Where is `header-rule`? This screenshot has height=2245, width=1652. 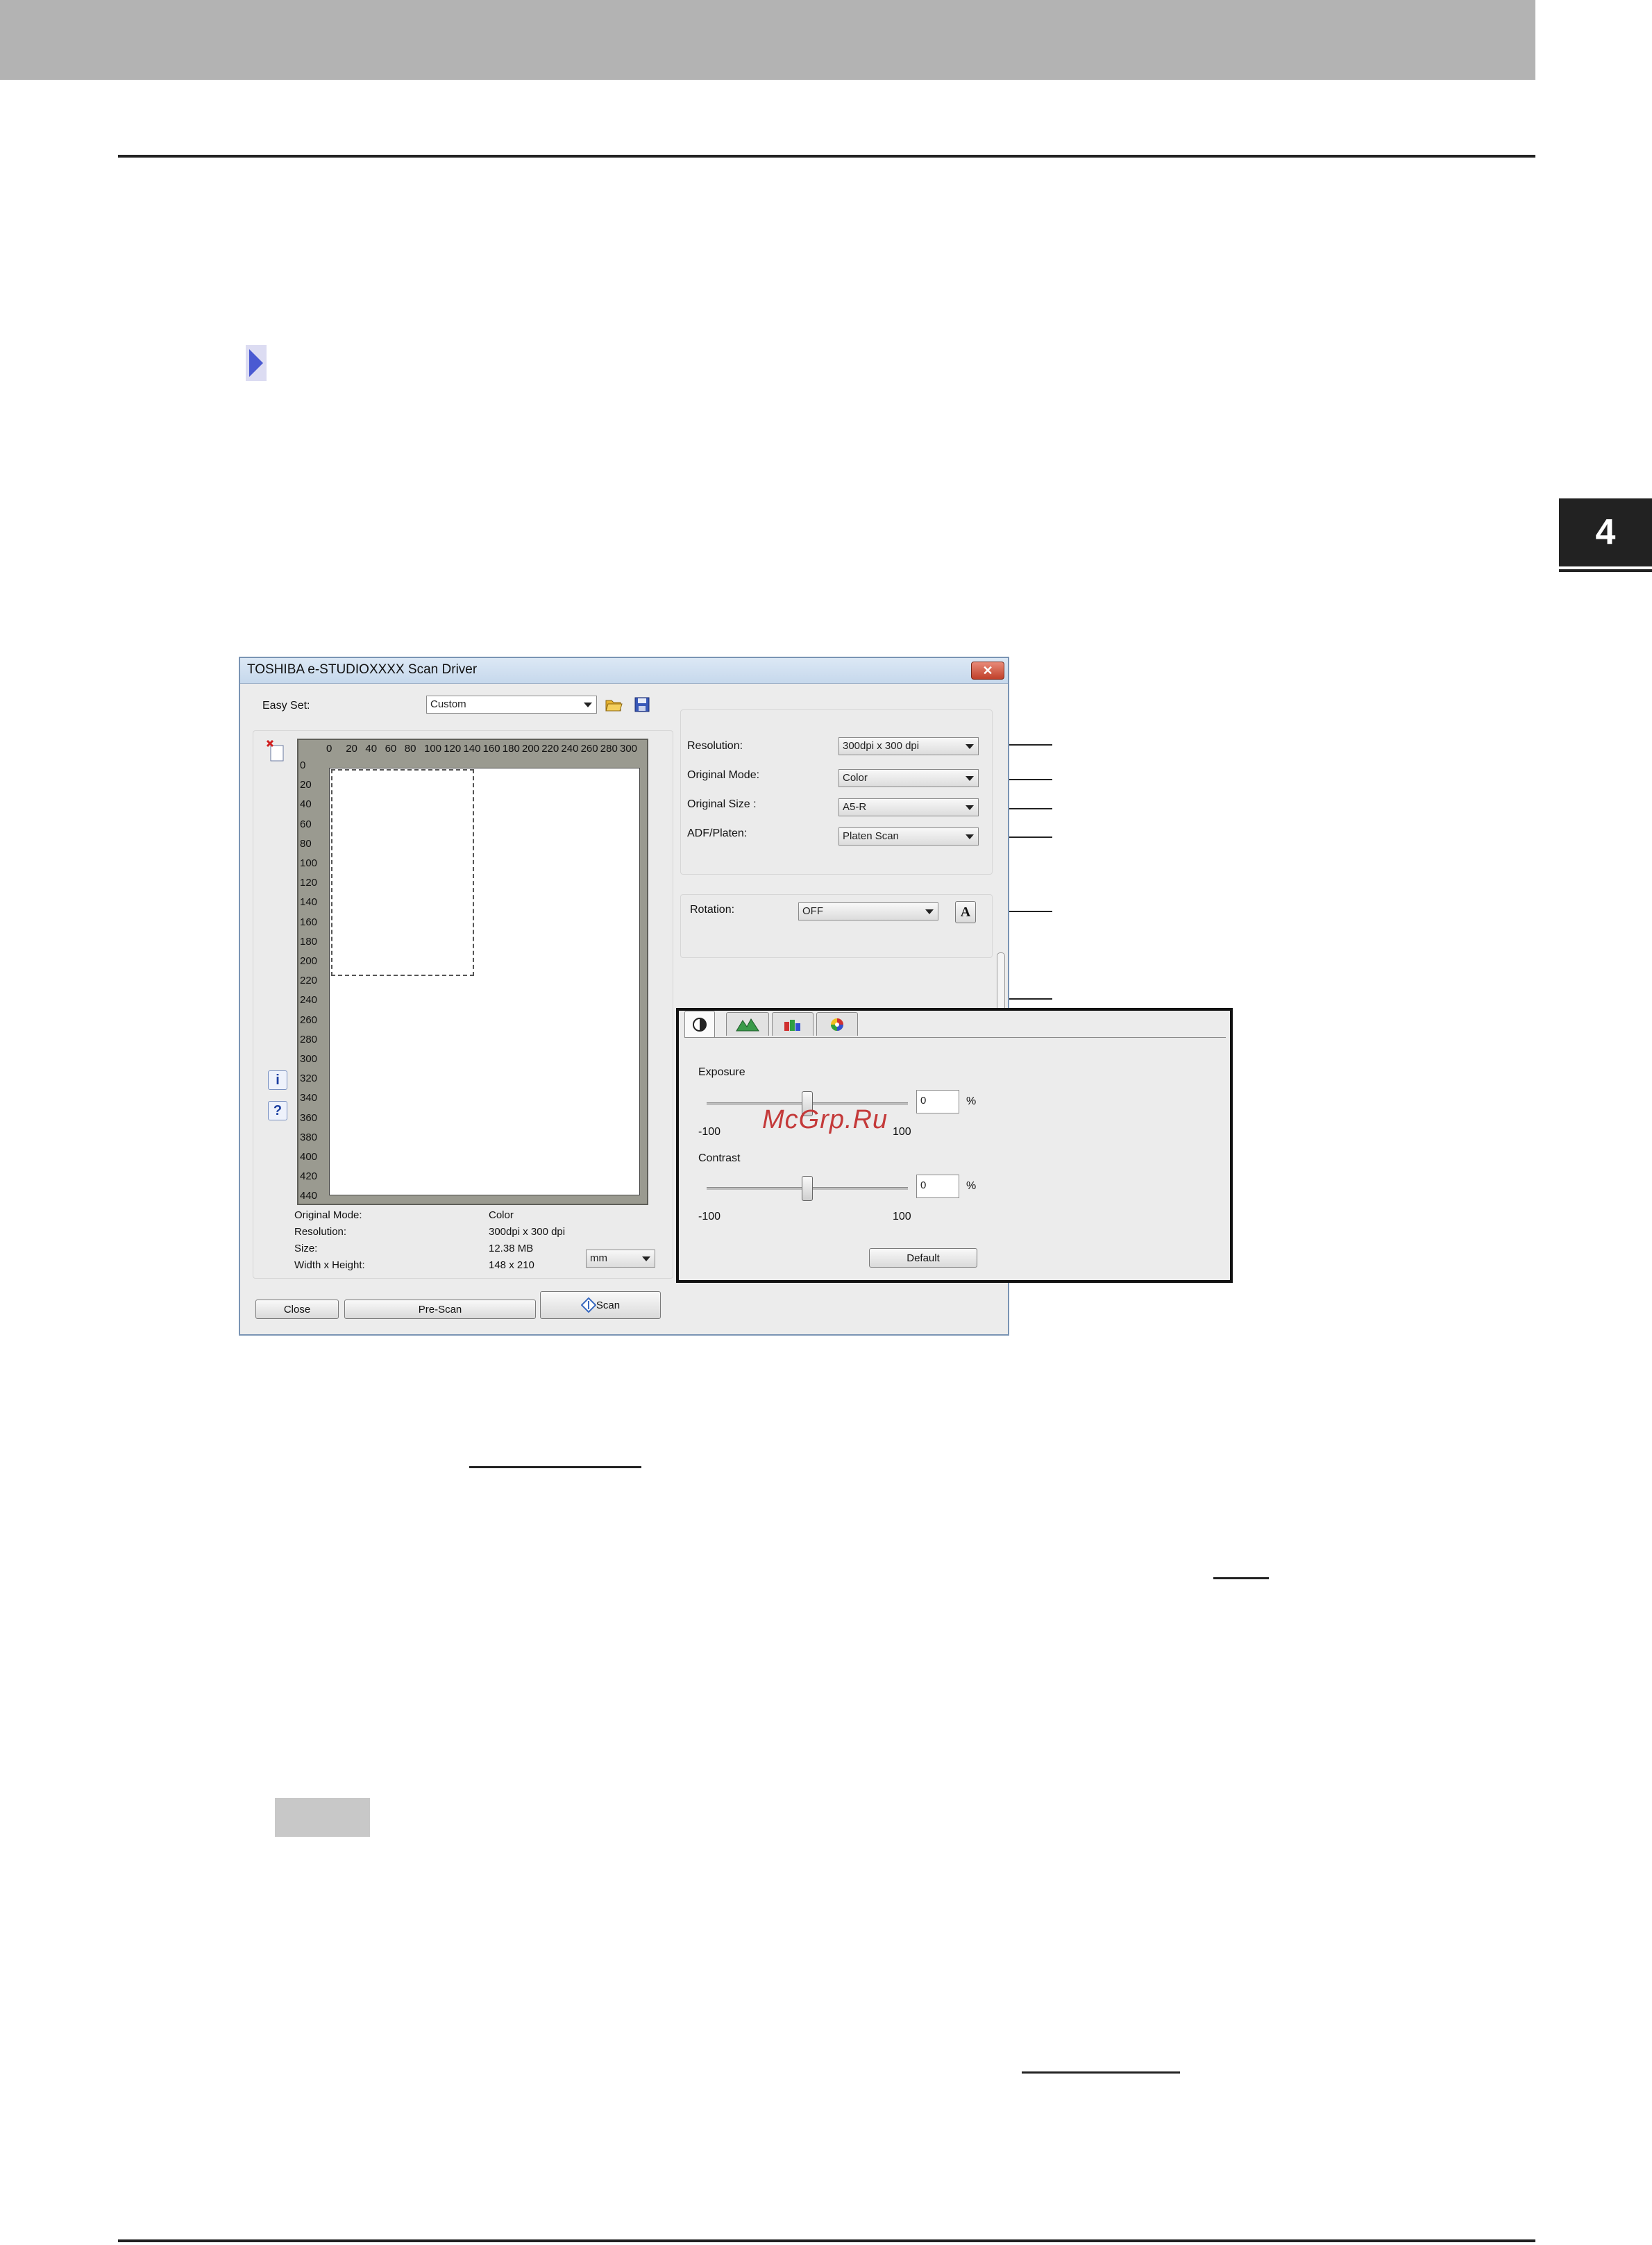
header-rule is located at coordinates (826, 156).